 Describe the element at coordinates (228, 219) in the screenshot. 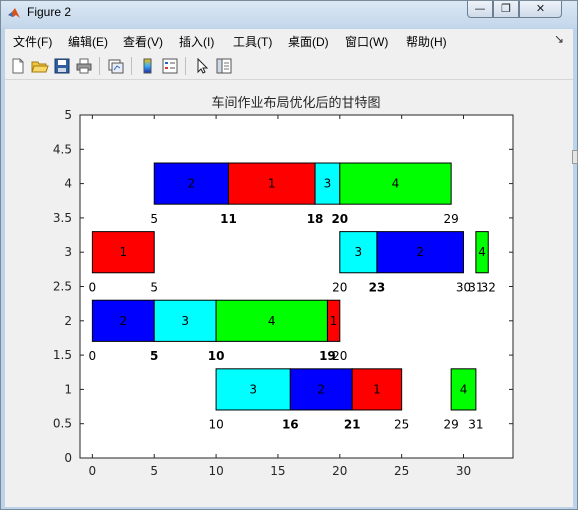

I see `time-label: 11` at that location.